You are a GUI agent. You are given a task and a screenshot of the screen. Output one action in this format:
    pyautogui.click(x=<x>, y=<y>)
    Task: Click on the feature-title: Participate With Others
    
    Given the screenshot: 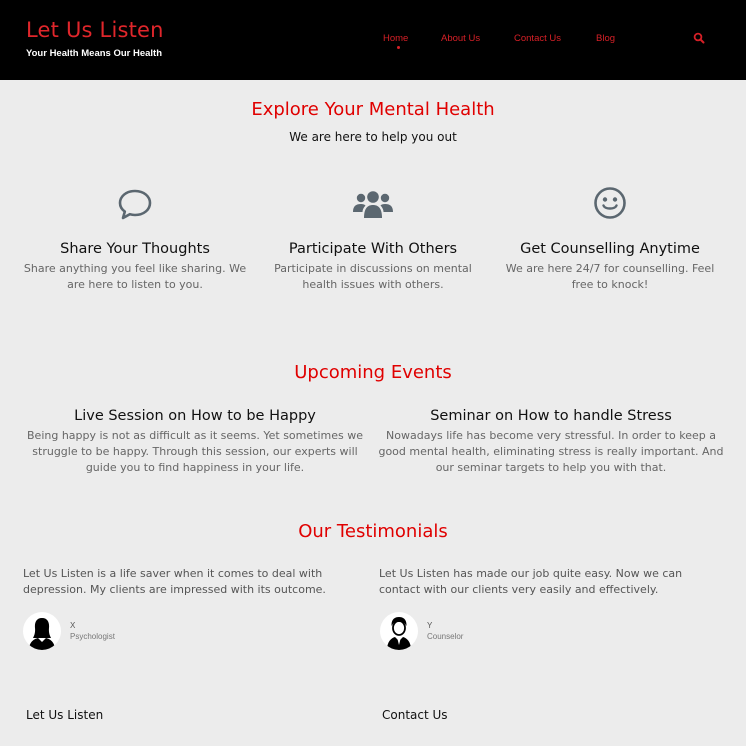 What is the action you would take?
    pyautogui.click(x=373, y=249)
    